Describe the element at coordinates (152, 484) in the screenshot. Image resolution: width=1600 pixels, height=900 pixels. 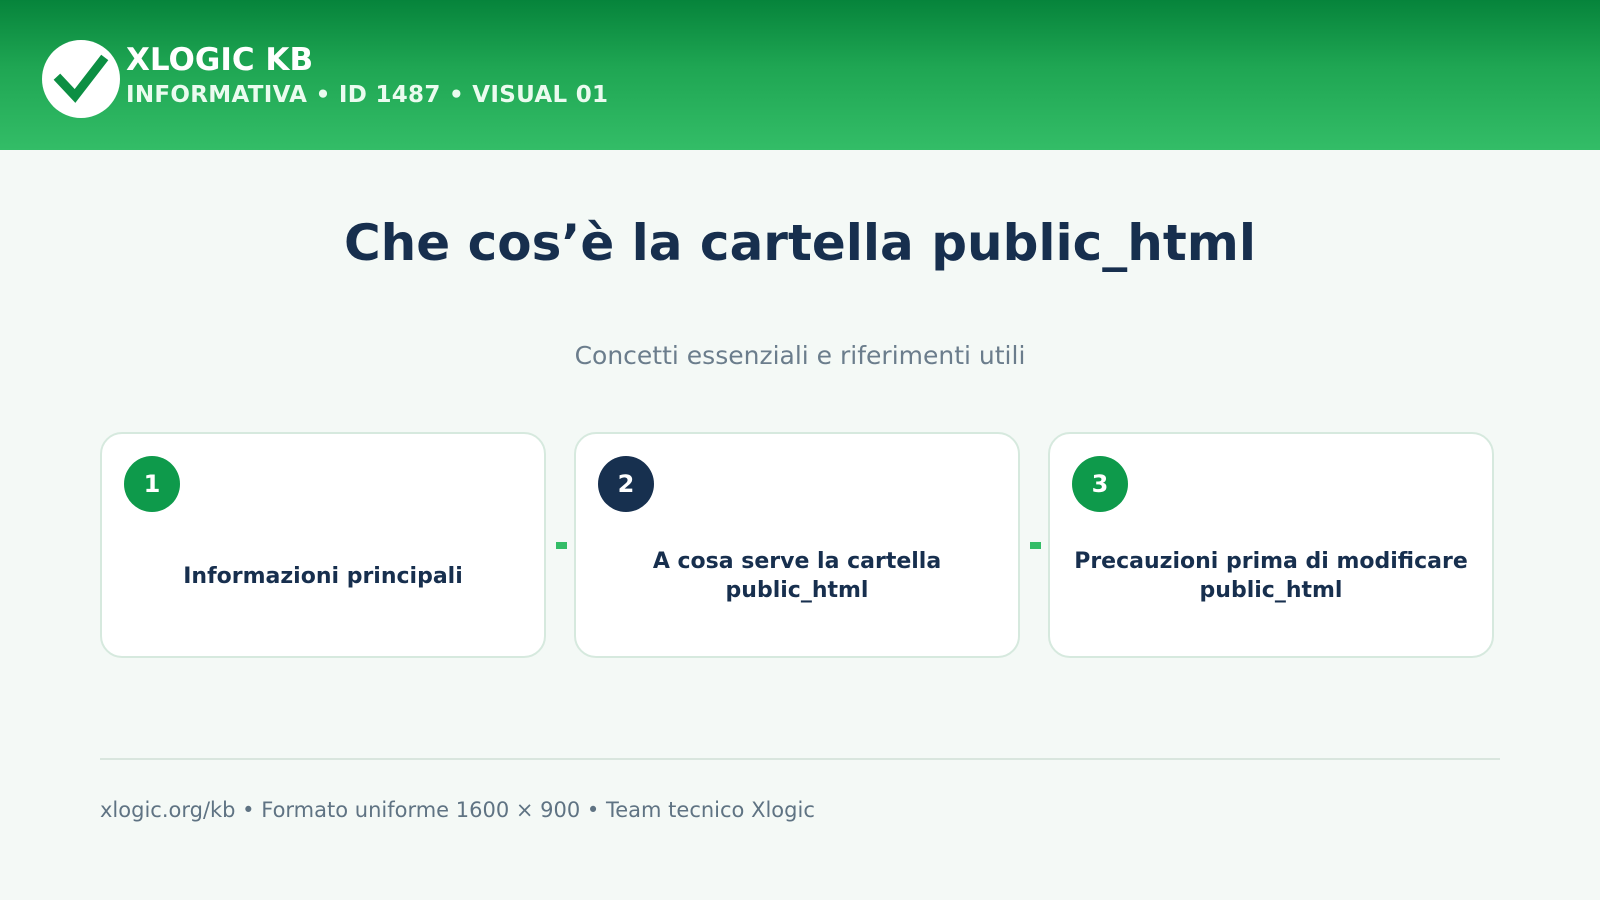
I see `step-badge-1: 1` at that location.